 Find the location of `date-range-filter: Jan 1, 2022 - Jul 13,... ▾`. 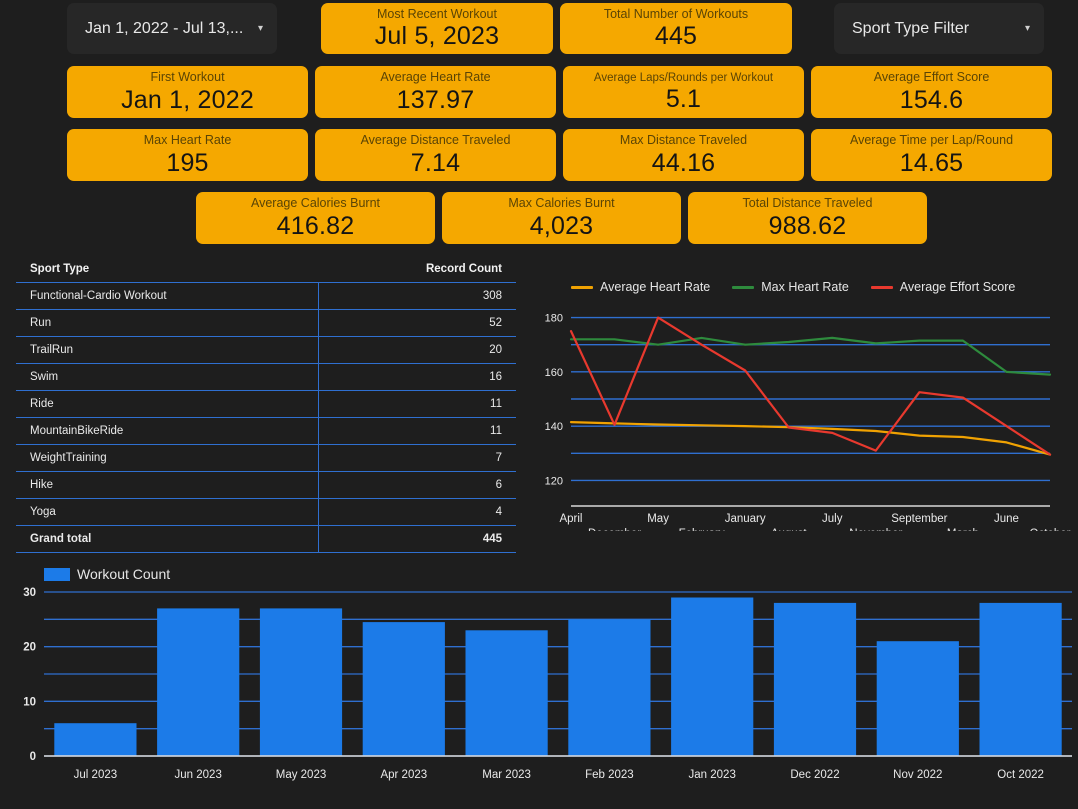

date-range-filter: Jan 1, 2022 - Jul 13,... ▾ is located at coordinates (172, 28).